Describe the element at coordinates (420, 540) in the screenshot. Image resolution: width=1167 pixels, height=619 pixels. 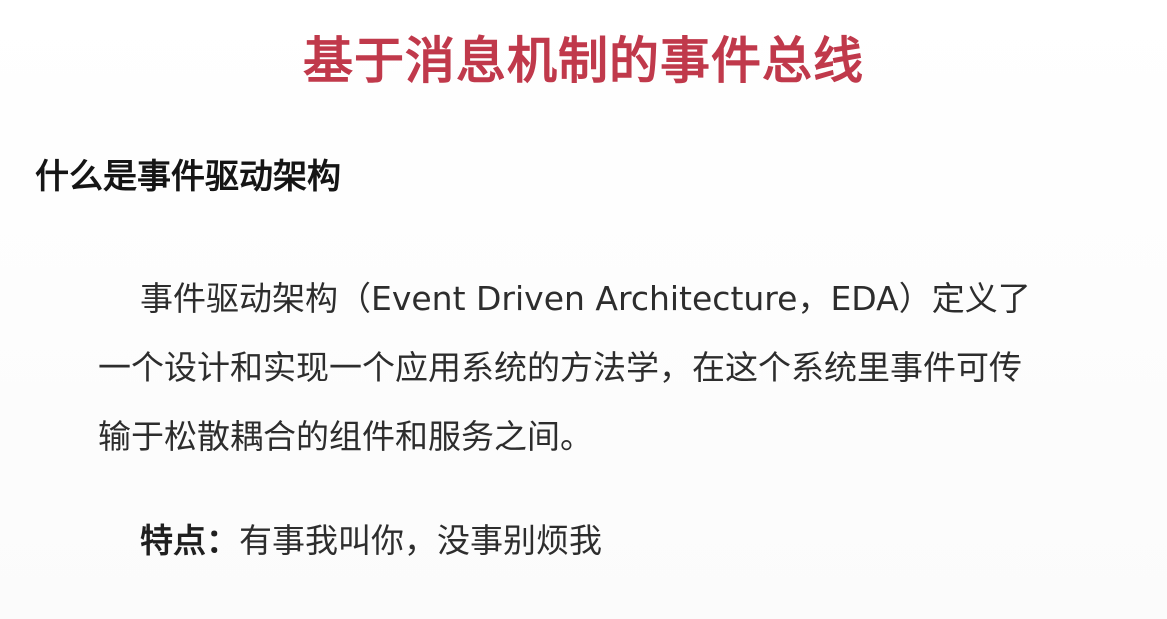
I see `feature-text: 有事我叫你，没事别烦我` at that location.